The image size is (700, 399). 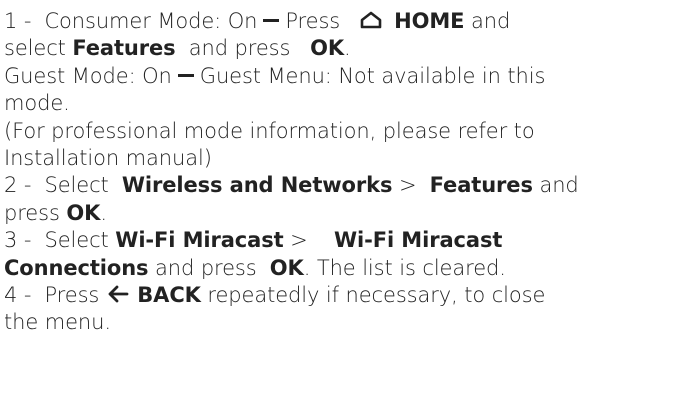 I want to click on press-text: press, so click(x=32, y=212).